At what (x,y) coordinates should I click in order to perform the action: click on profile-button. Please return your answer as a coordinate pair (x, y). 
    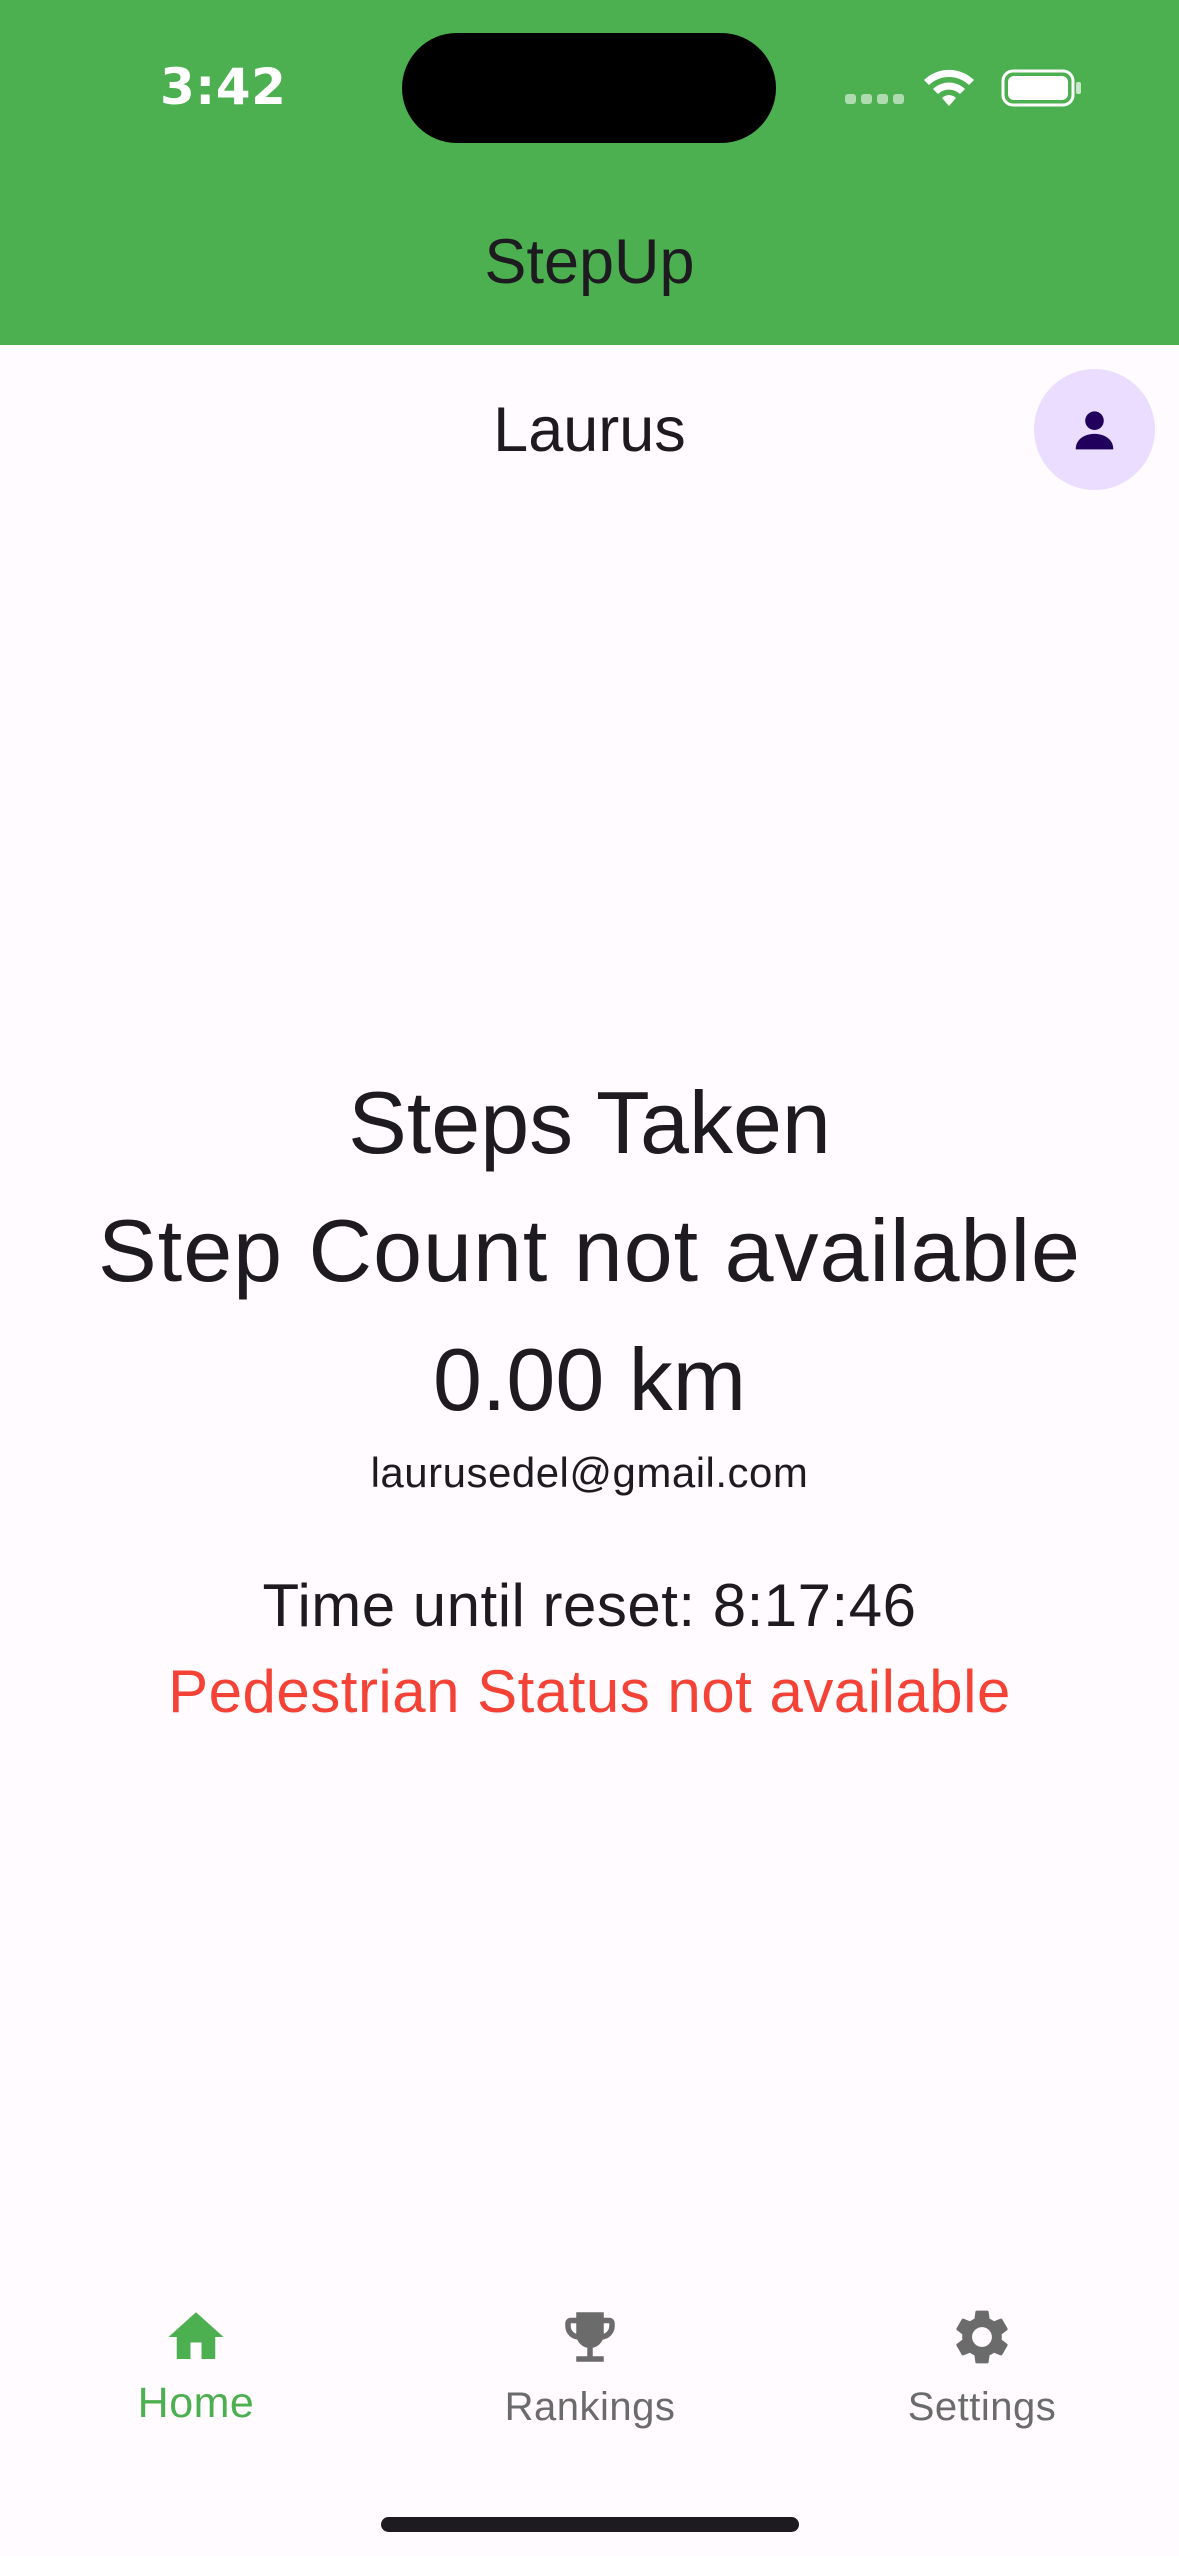
    Looking at the image, I should click on (1094, 429).